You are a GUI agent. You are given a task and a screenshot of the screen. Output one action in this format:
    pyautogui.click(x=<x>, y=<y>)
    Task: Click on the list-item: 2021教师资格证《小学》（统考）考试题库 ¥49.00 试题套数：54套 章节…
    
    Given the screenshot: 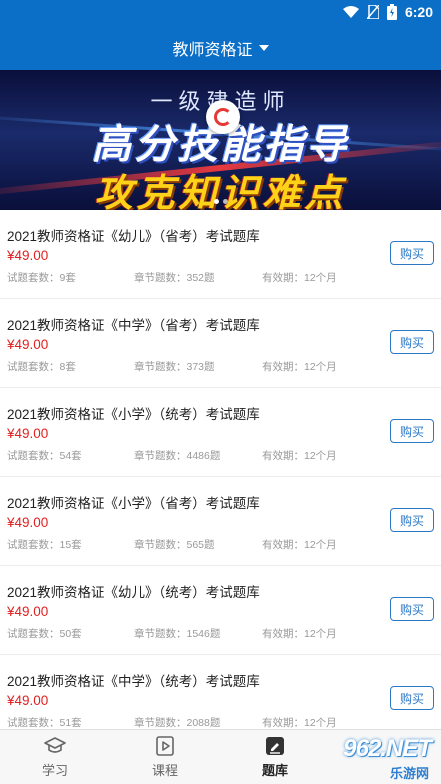 What is the action you would take?
    pyautogui.click(x=220, y=432)
    